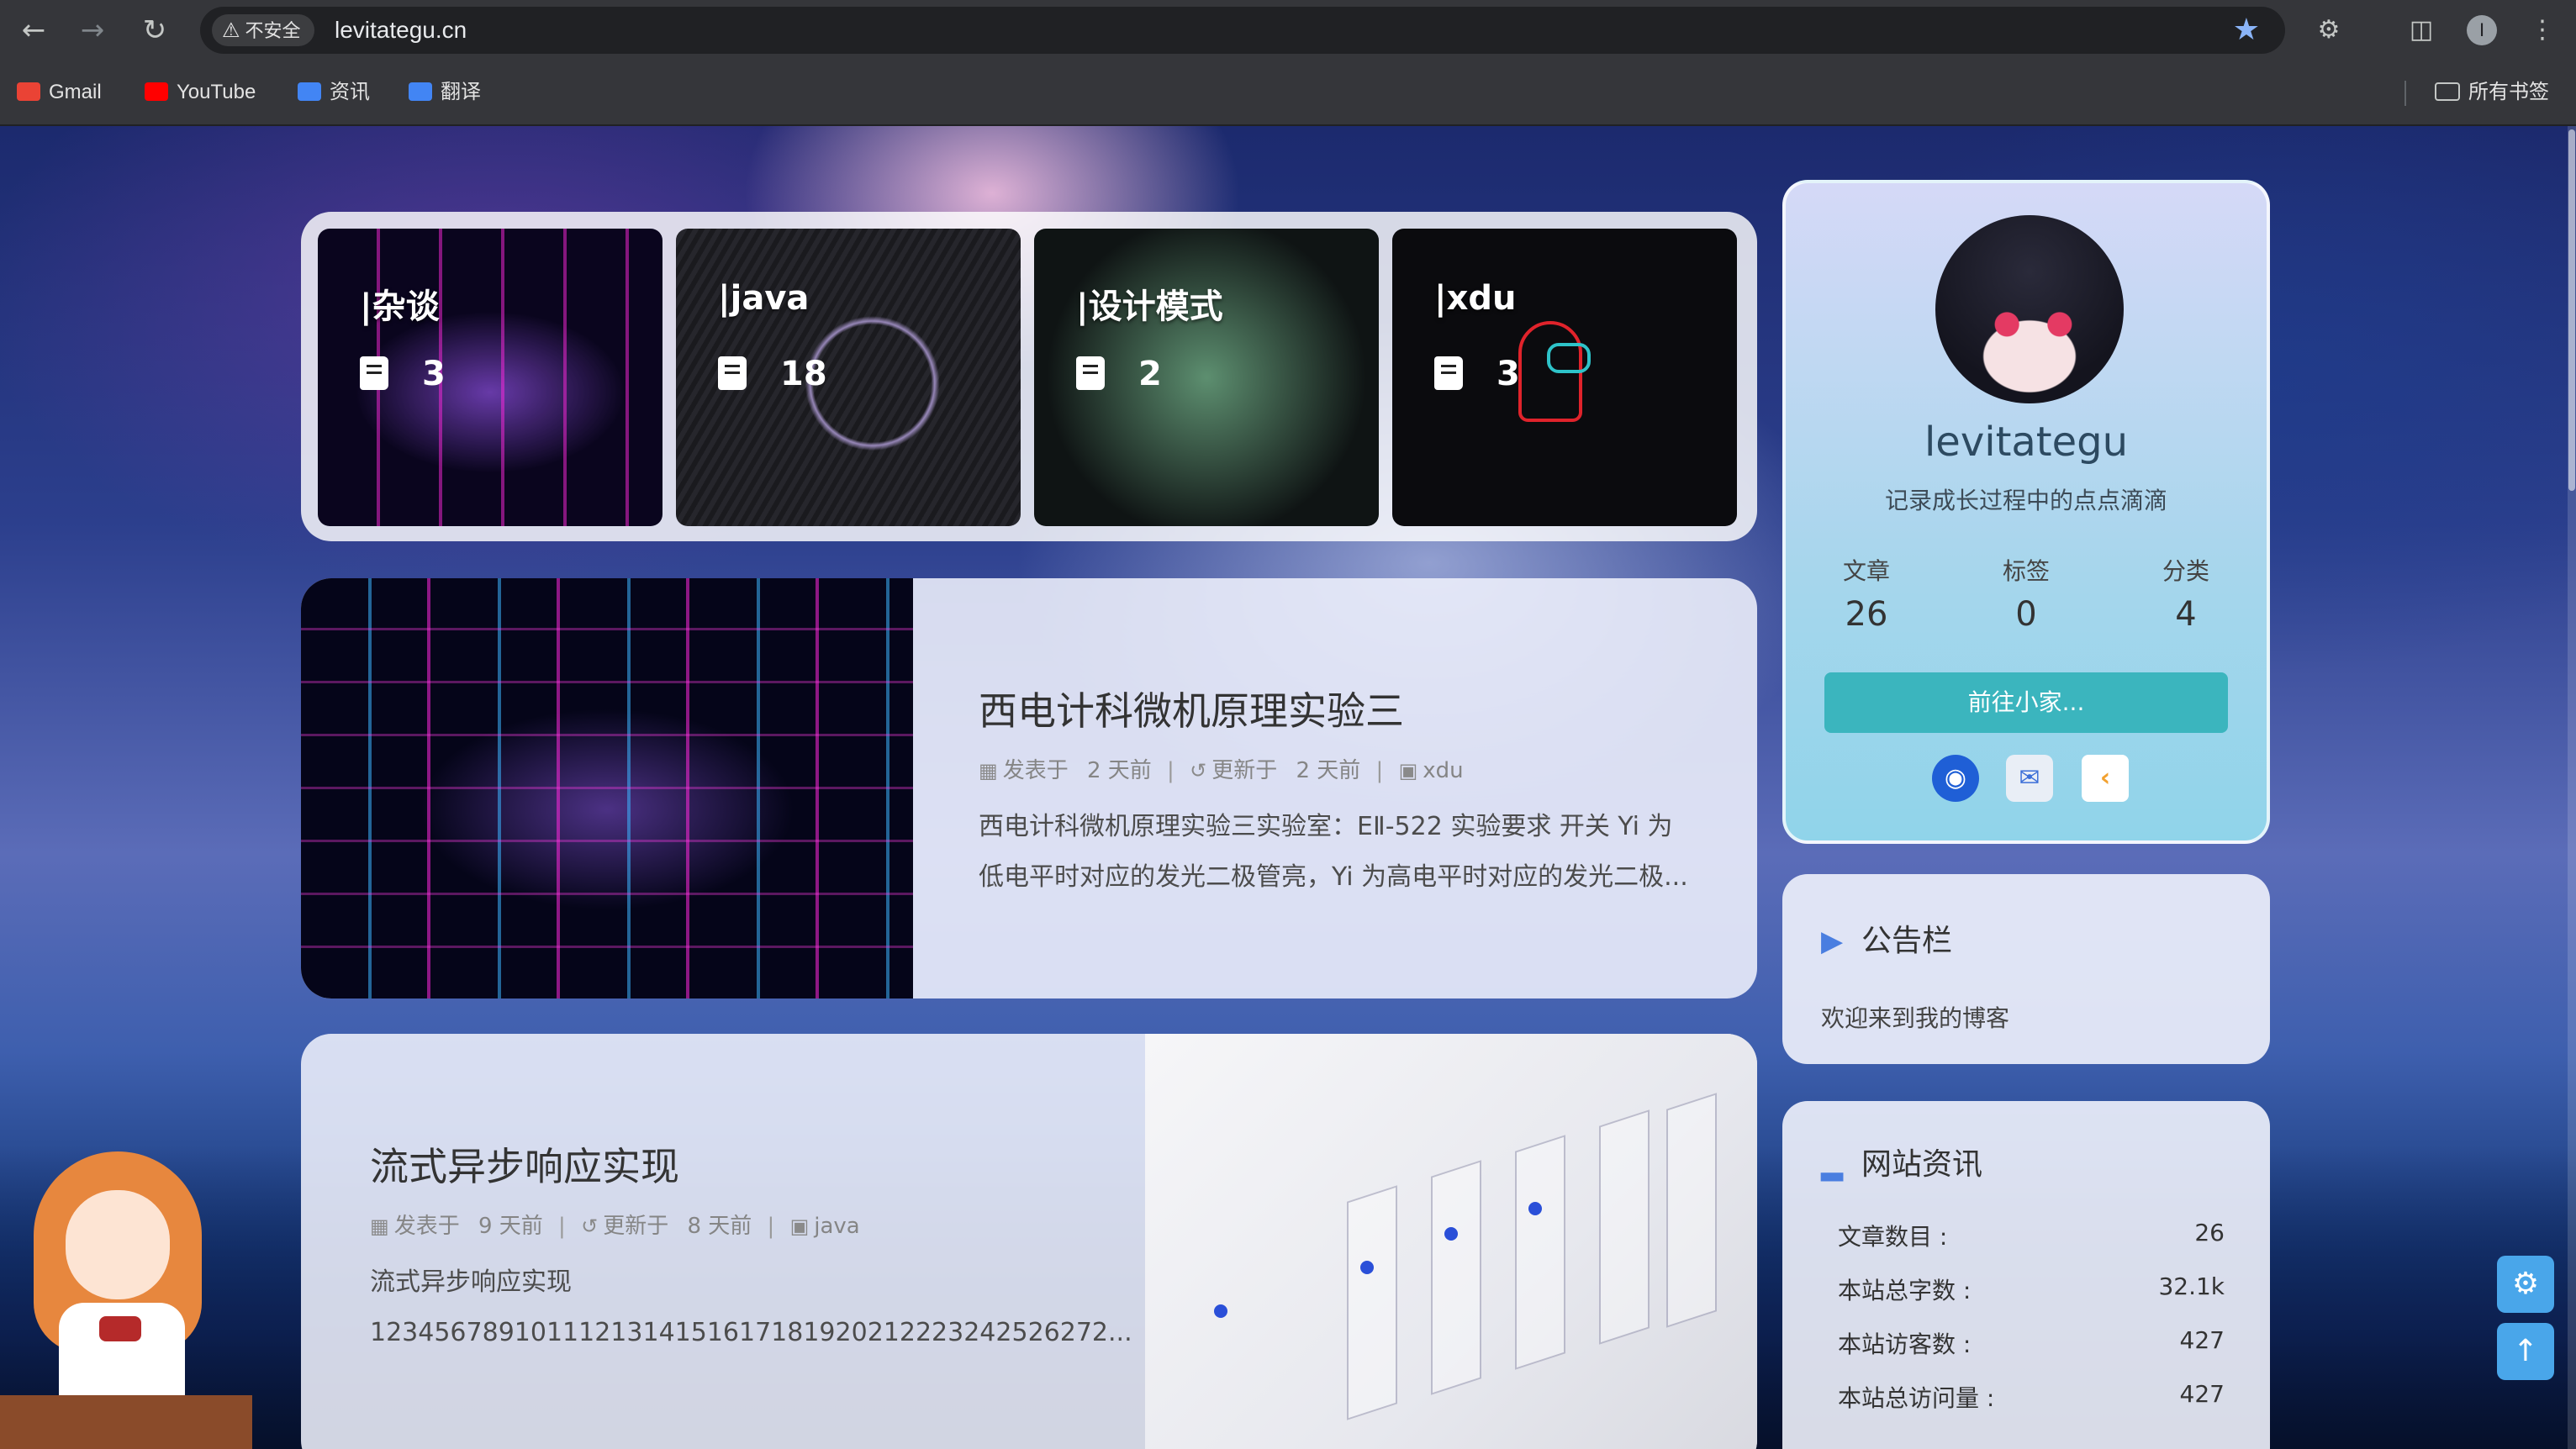  I want to click on extensions-icon: ⚙, so click(2328, 31).